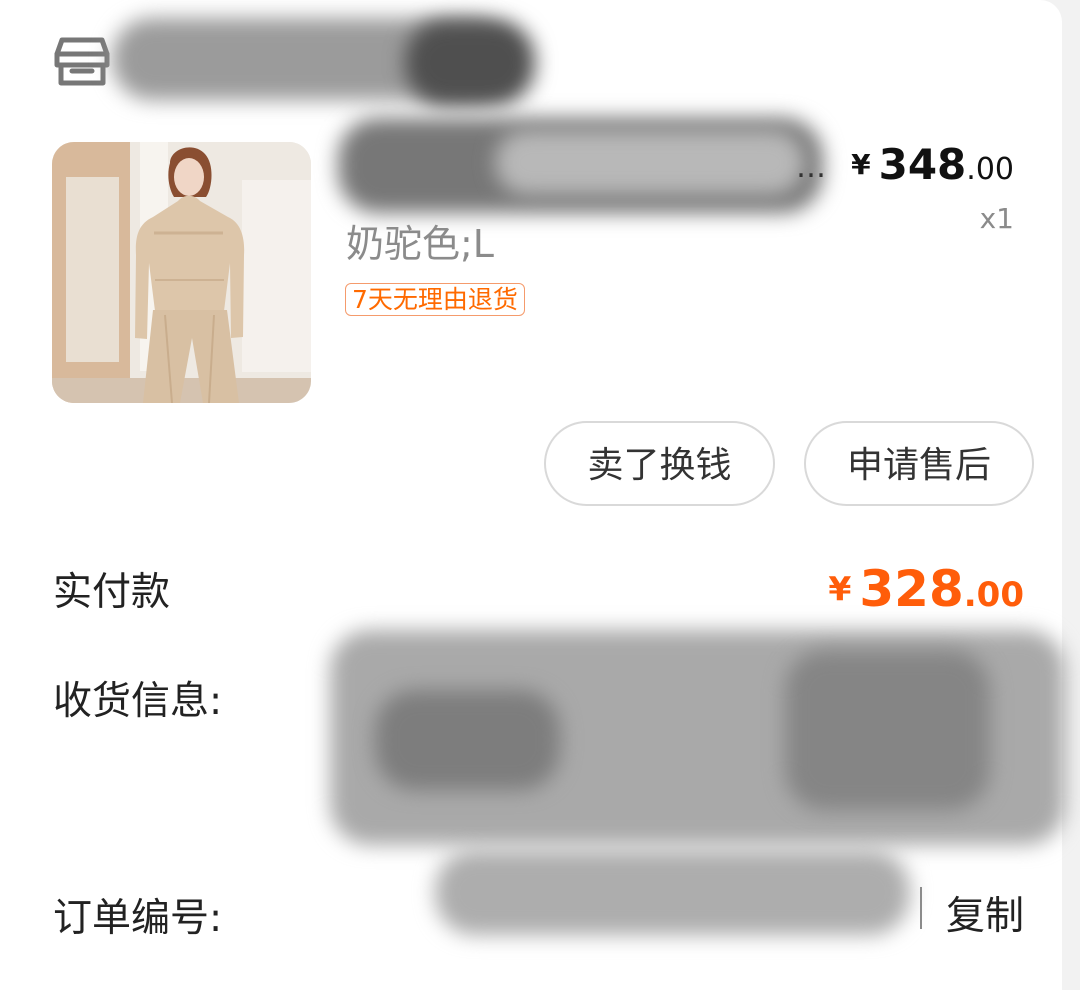  I want to click on resell-button: 卖了换钱, so click(659, 463).